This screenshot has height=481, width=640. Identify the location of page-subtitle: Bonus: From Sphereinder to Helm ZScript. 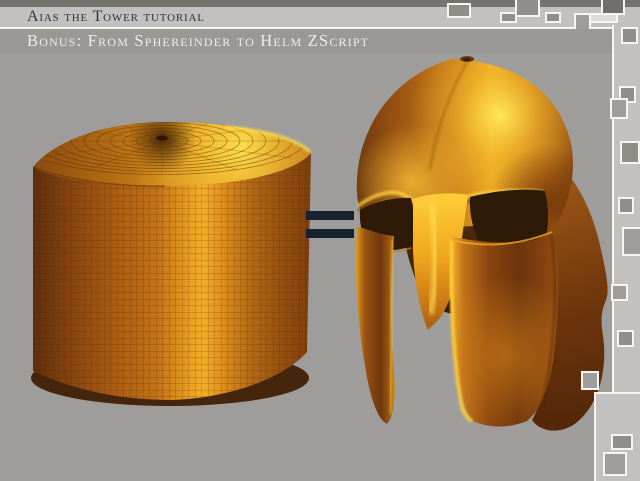
(198, 40).